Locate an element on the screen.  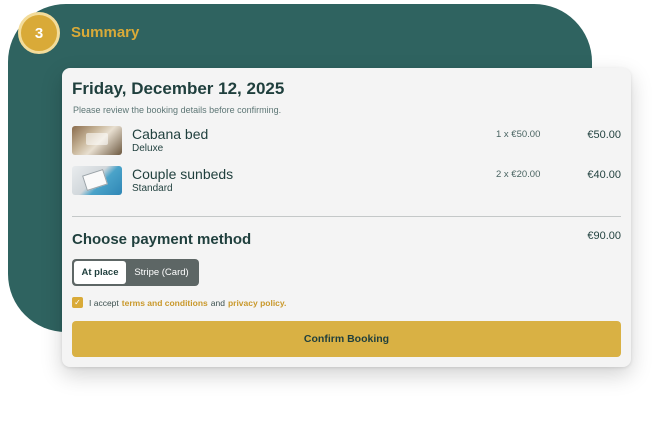
confirm-booking-button: Confirm Booking is located at coordinates (346, 339).